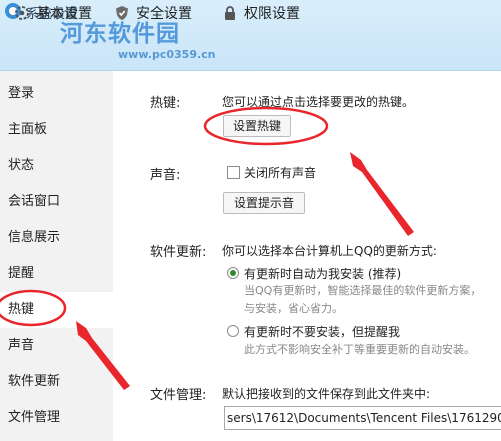 This screenshot has height=441, width=501. Describe the element at coordinates (318, 102) in the screenshot. I see `hotkey-description: 您可以通过点击选择要更改的热键。` at that location.